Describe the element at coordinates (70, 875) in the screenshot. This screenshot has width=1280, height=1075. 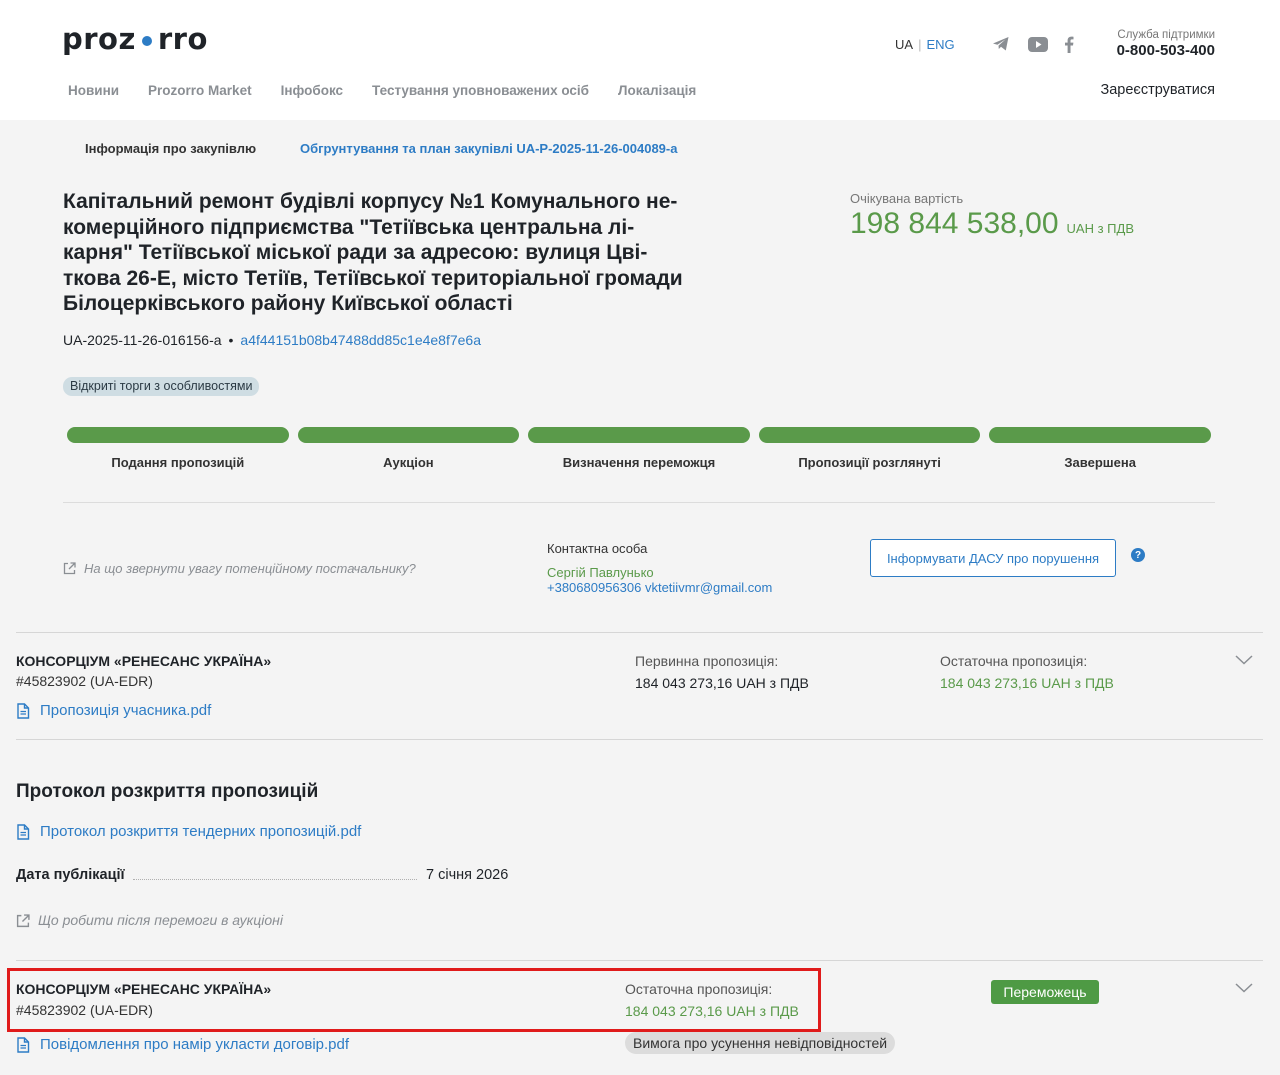
I see `publication-date-label: Дата публікації` at that location.